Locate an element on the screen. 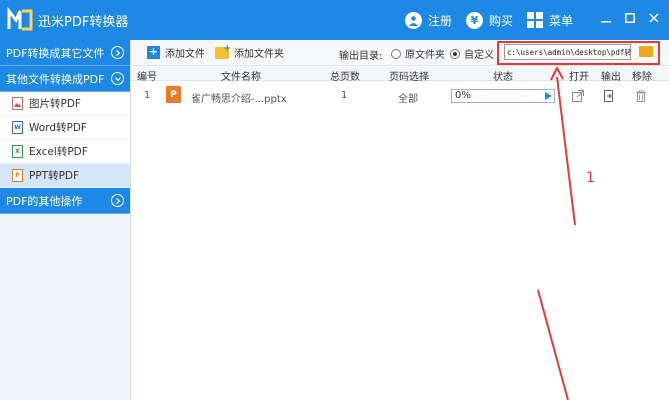 The width and height of the screenshot is (669, 400). sidebar-item-excel-to-pdf: X Excel转PDF is located at coordinates (65, 152).